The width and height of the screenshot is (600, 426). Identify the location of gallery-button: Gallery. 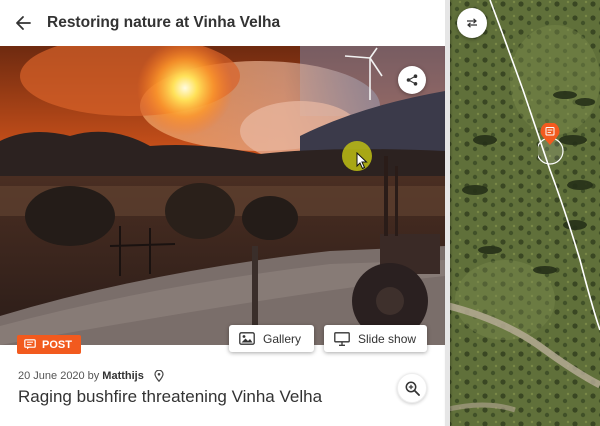
(271, 338).